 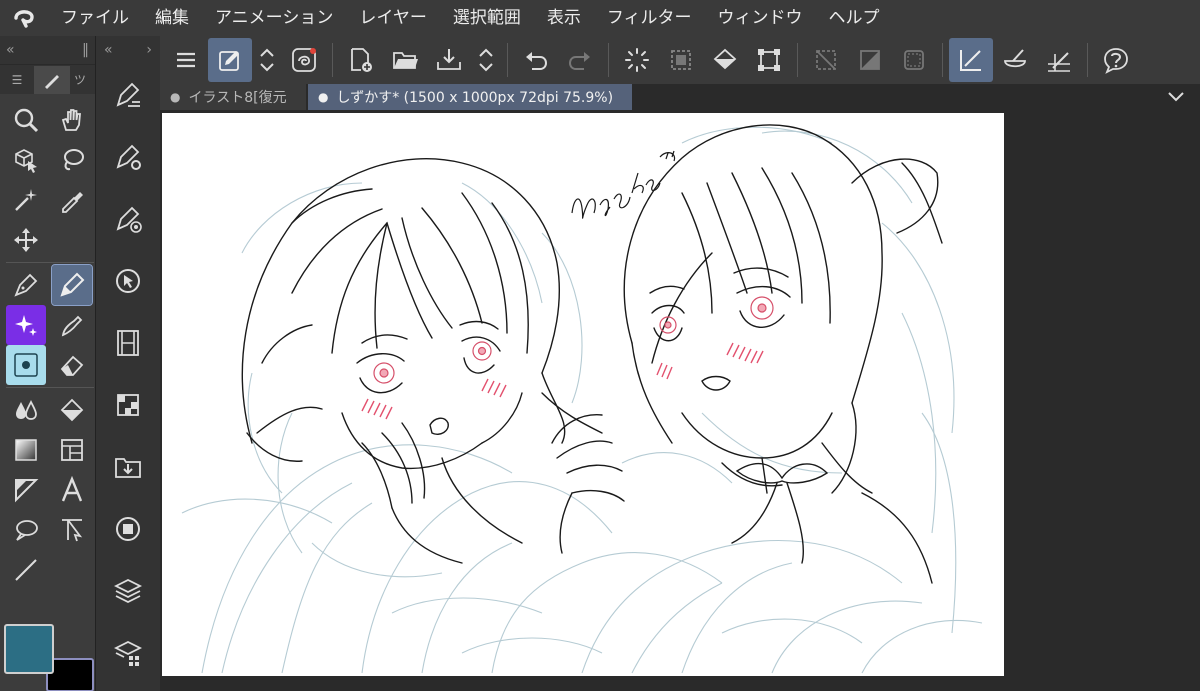 I want to click on layer-search-panel-button, so click(x=128, y=653).